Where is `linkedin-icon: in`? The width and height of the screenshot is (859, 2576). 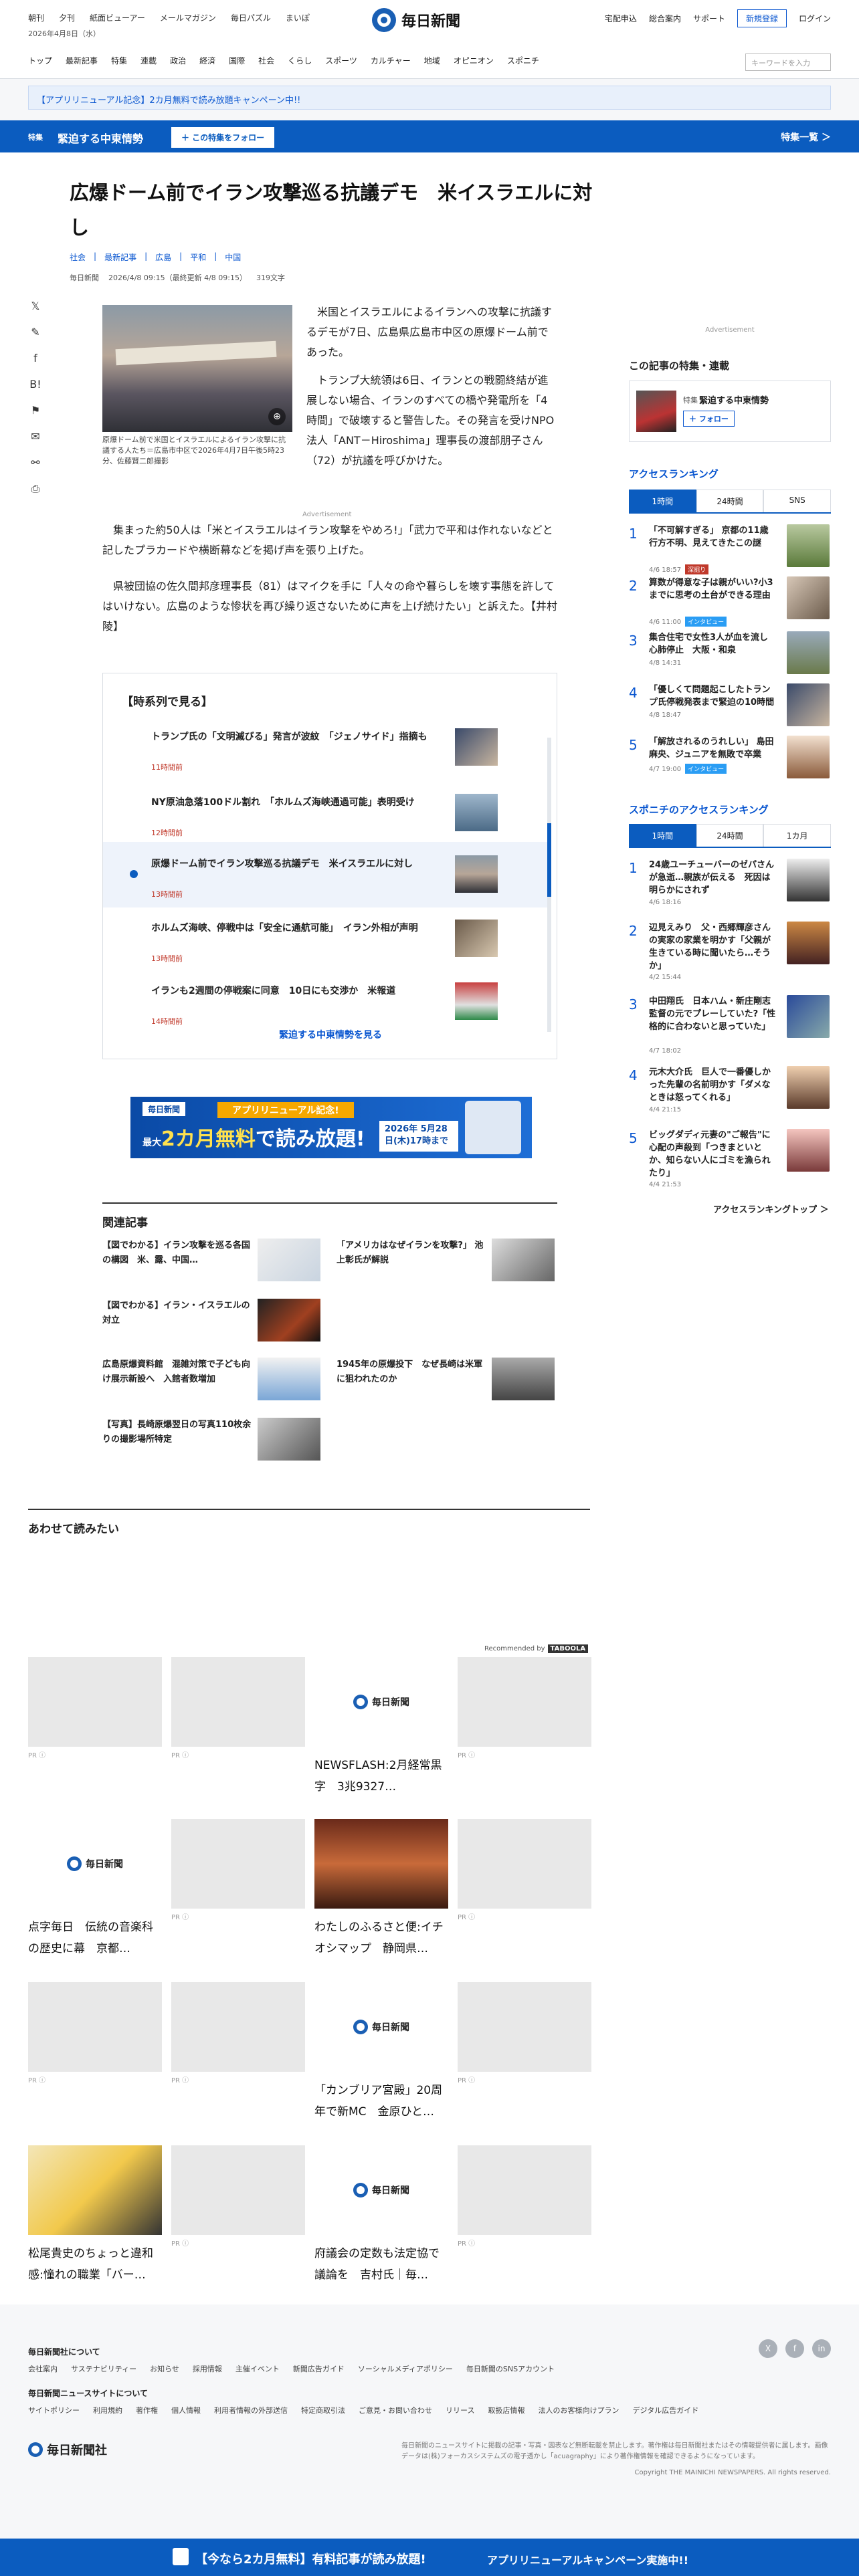
linkedin-icon: in is located at coordinates (821, 2348).